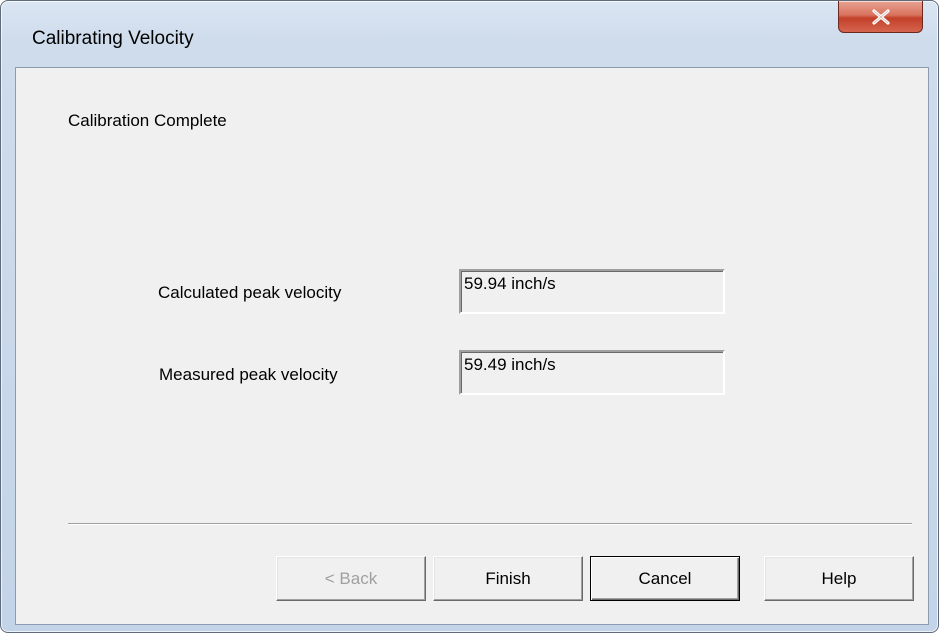  What do you see at coordinates (490, 524) in the screenshot?
I see `button-separator` at bounding box center [490, 524].